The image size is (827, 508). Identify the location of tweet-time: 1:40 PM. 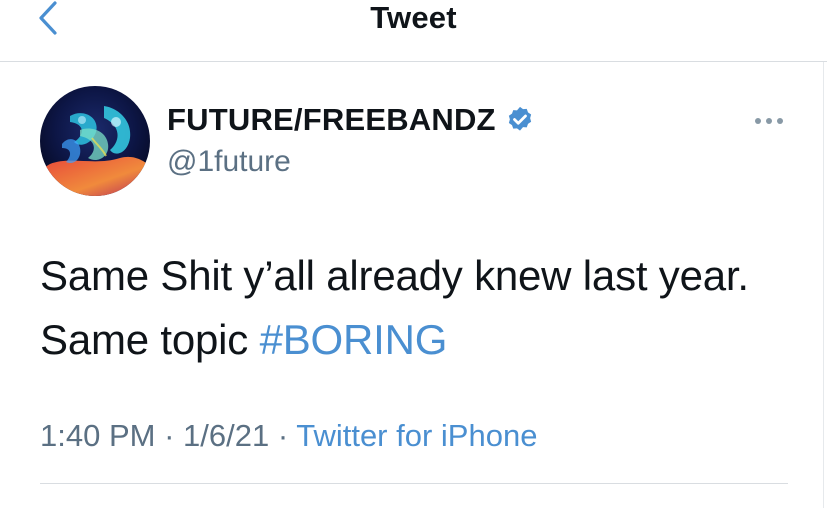
(98, 435).